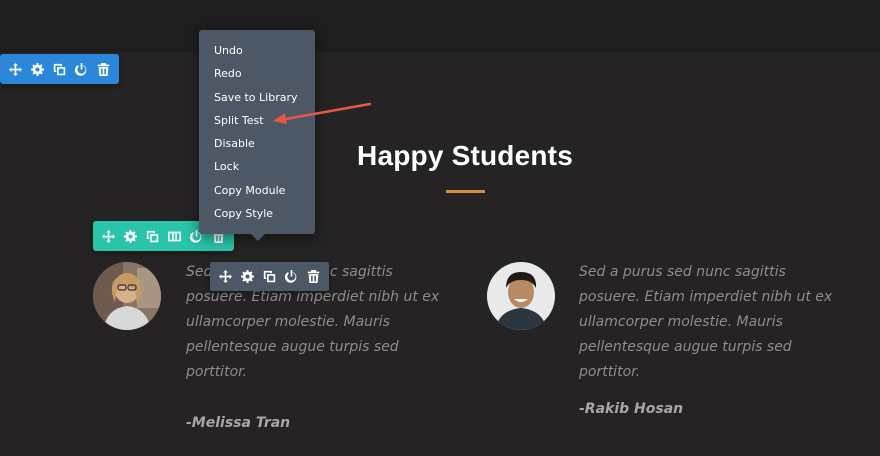  What do you see at coordinates (257, 50) in the screenshot?
I see `menu-item-undo: Undo` at bounding box center [257, 50].